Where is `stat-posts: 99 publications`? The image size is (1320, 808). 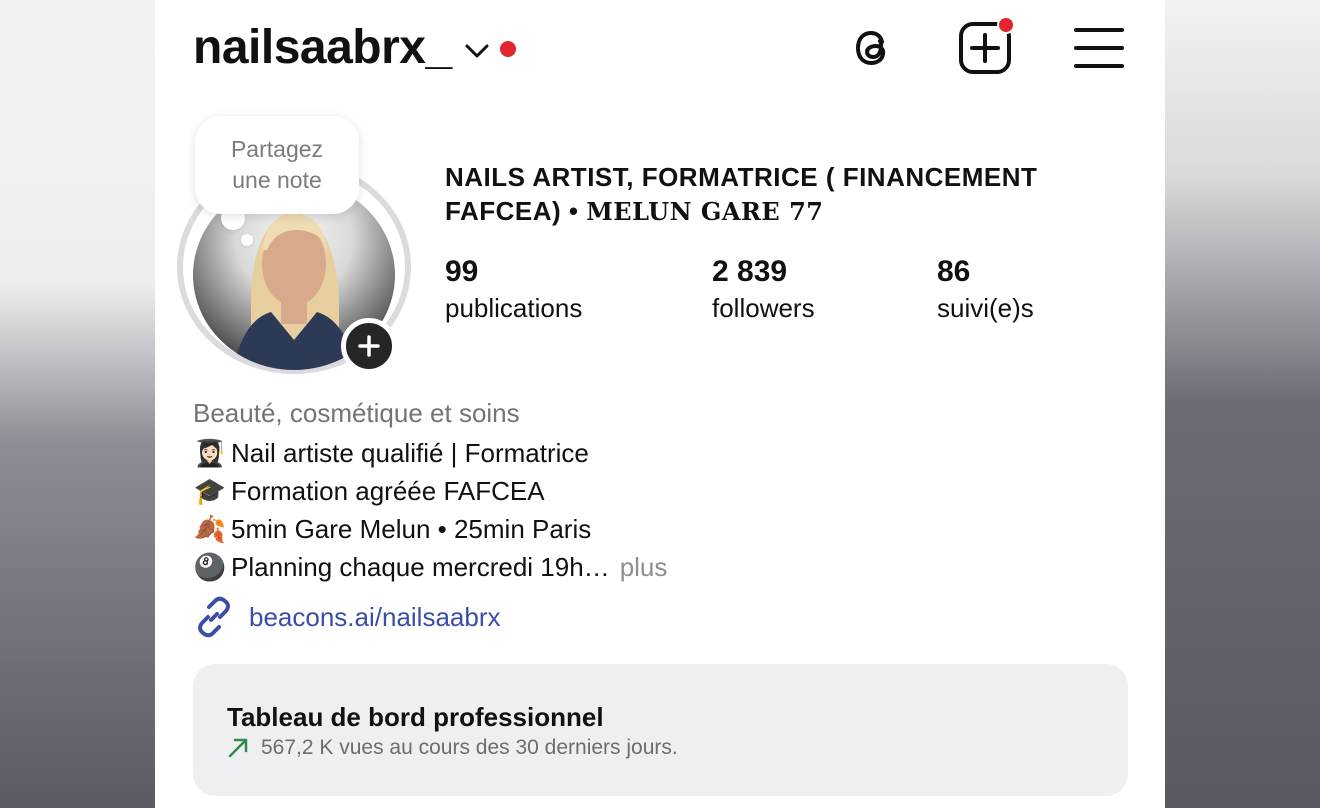 stat-posts: 99 publications is located at coordinates (513, 290).